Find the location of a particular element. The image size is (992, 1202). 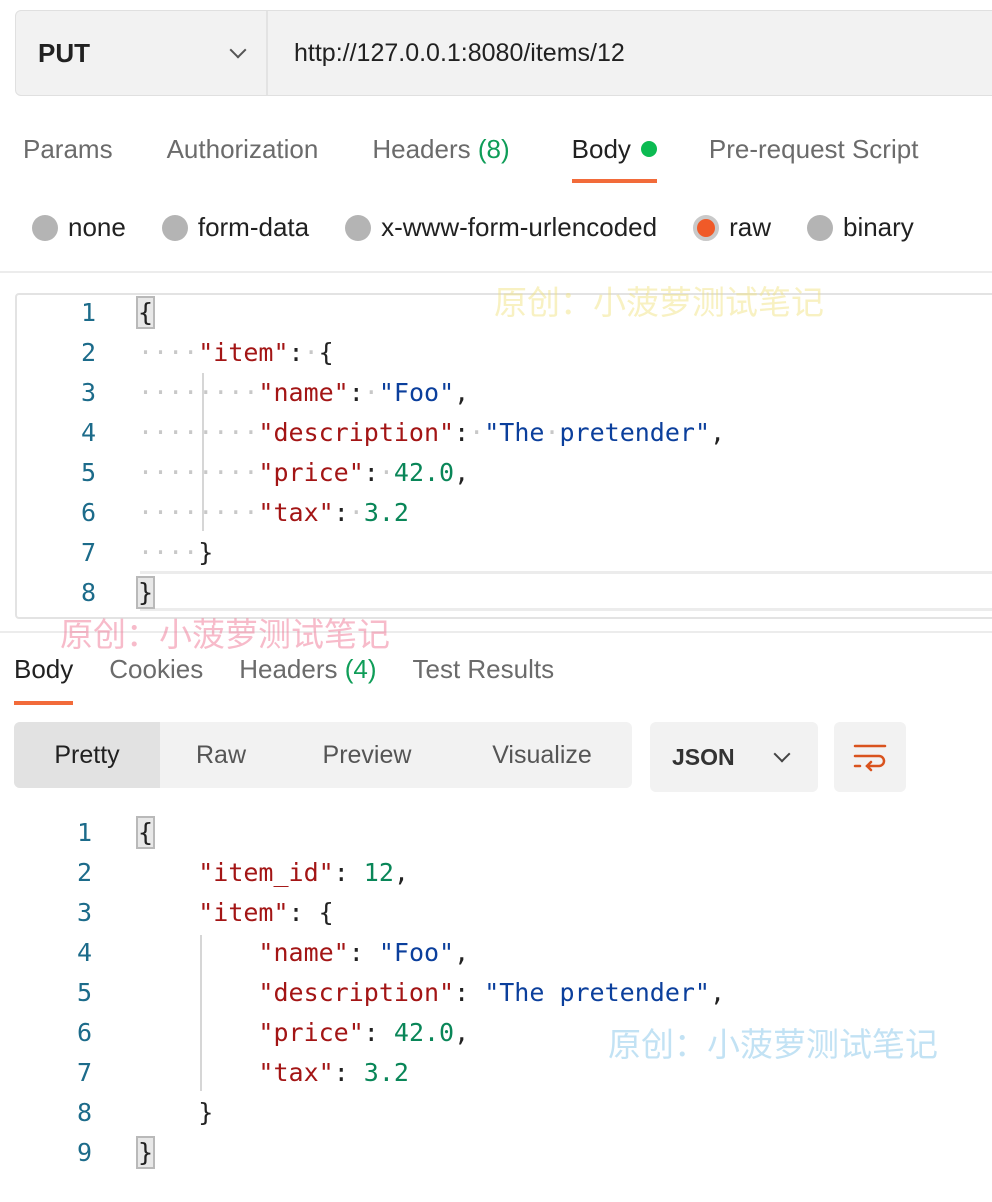

radio-label: raw is located at coordinates (750, 227).